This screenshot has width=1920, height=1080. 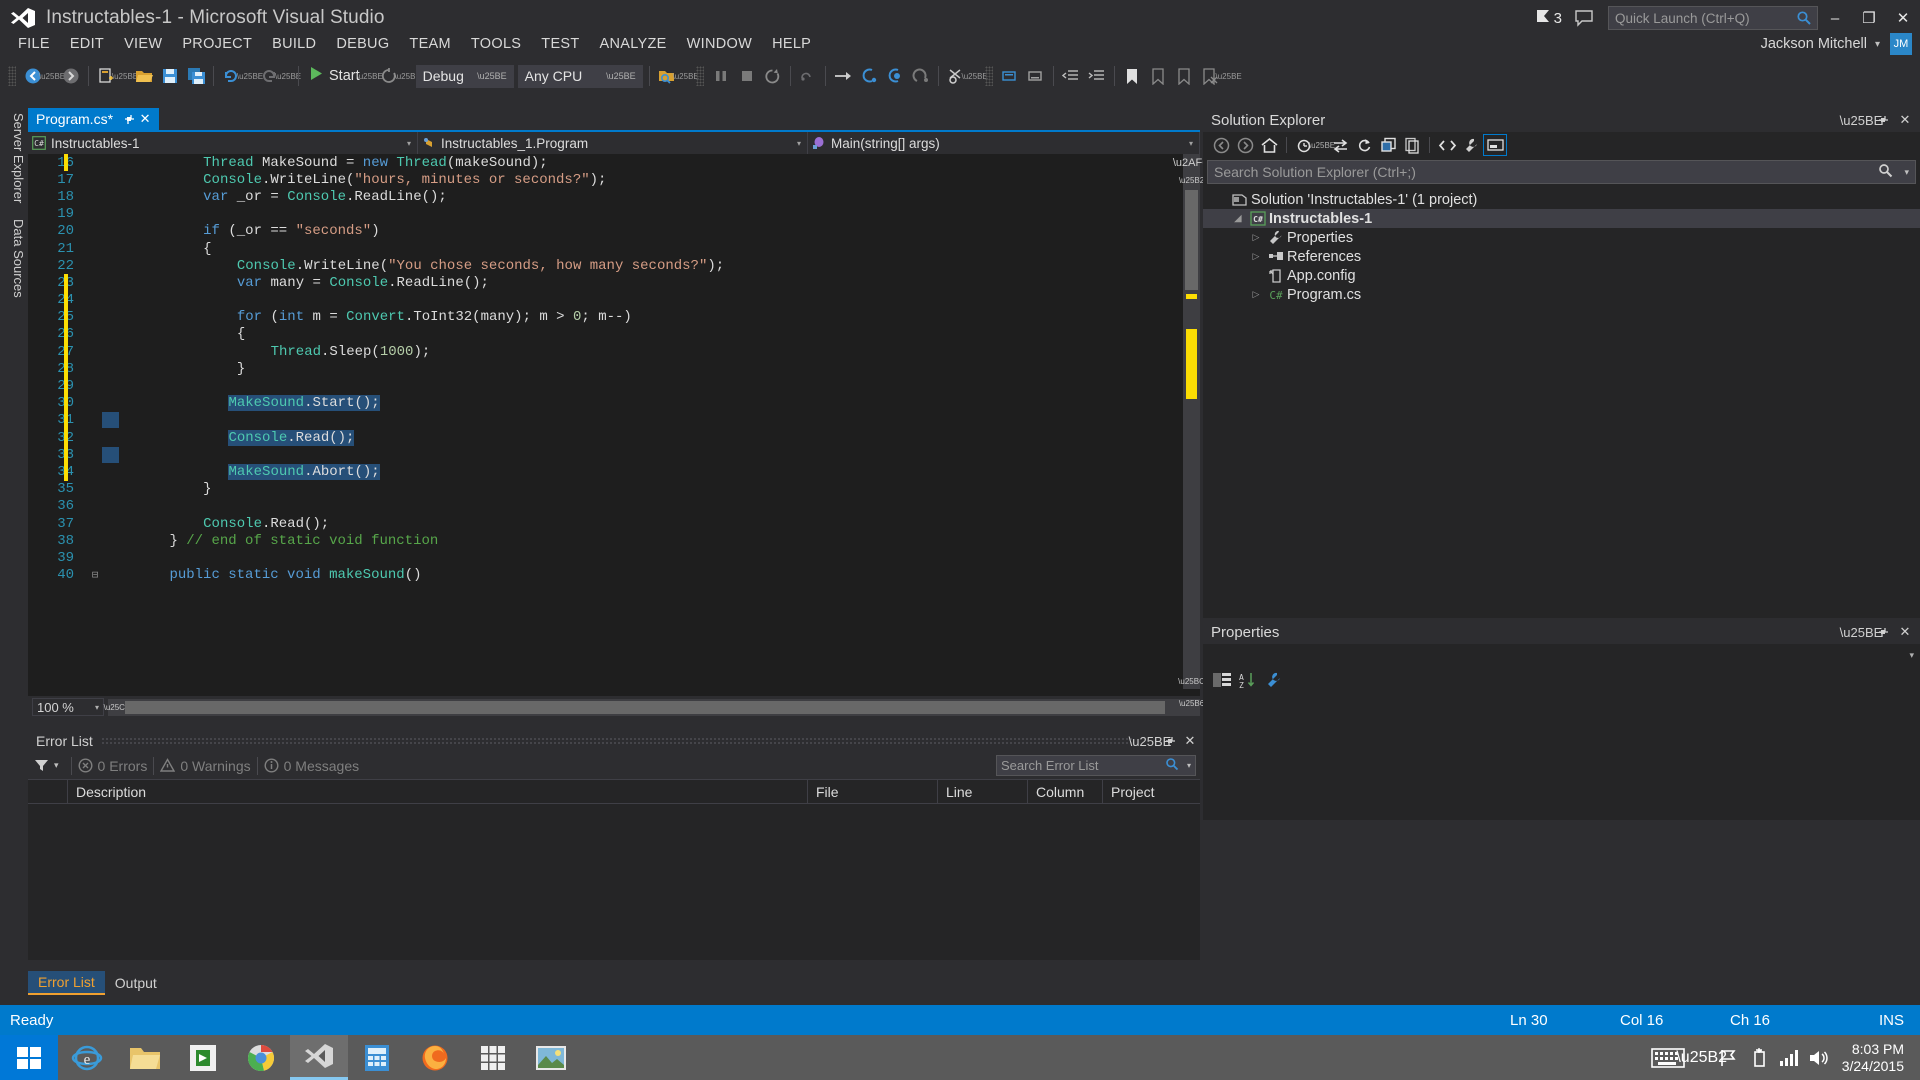 I want to click on user-account-area: Jackson Mitchell ▾ JM, so click(x=1836, y=44).